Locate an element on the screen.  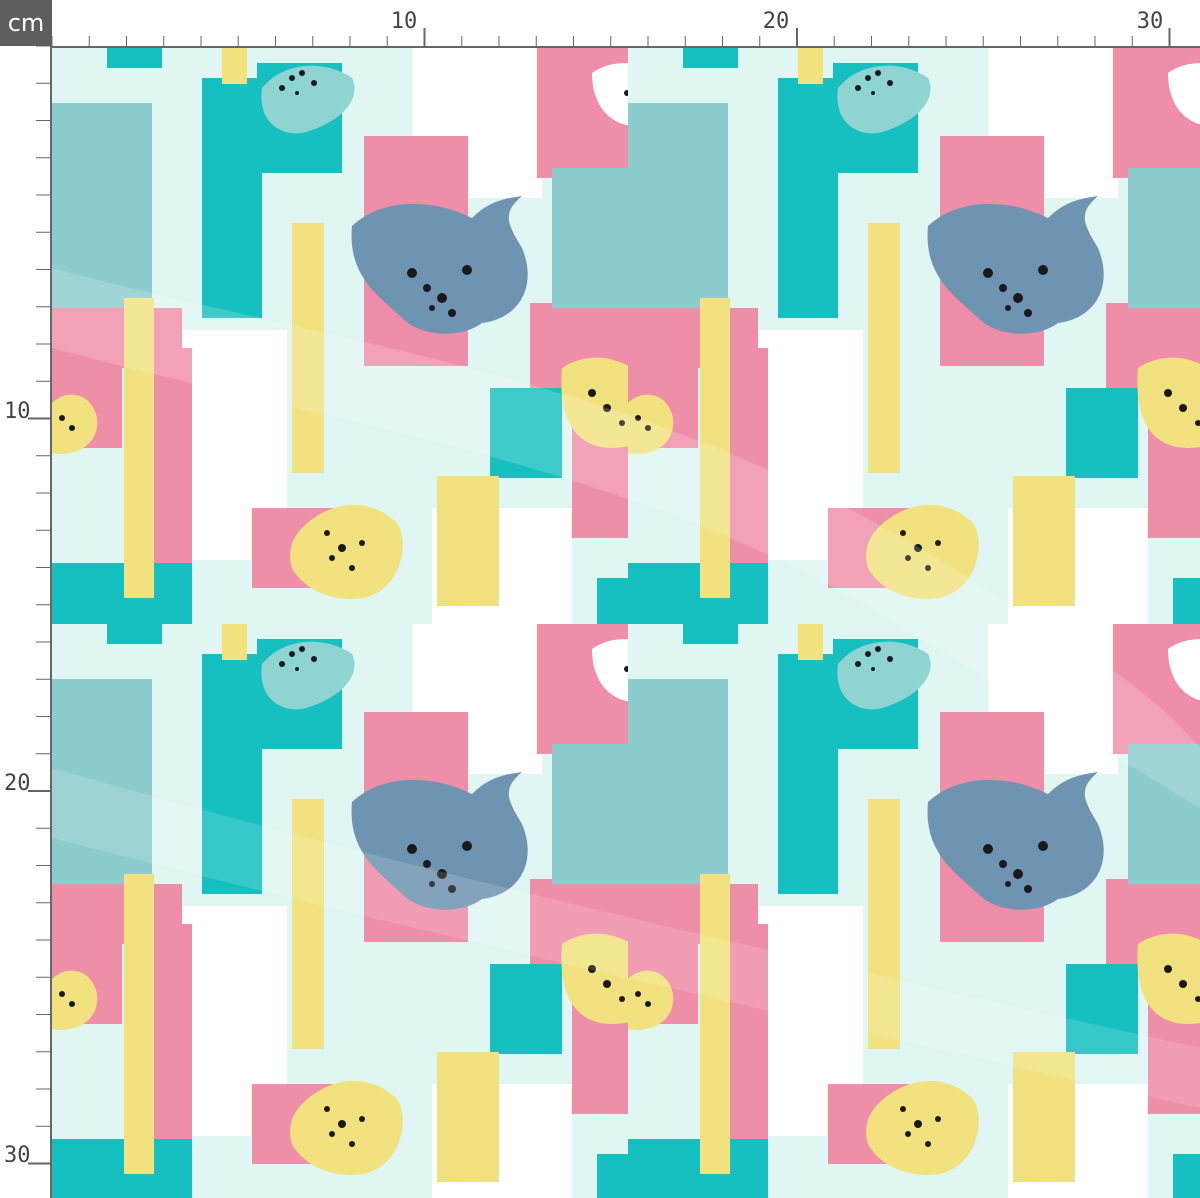
unit-badge: cm is located at coordinates (26, 23).